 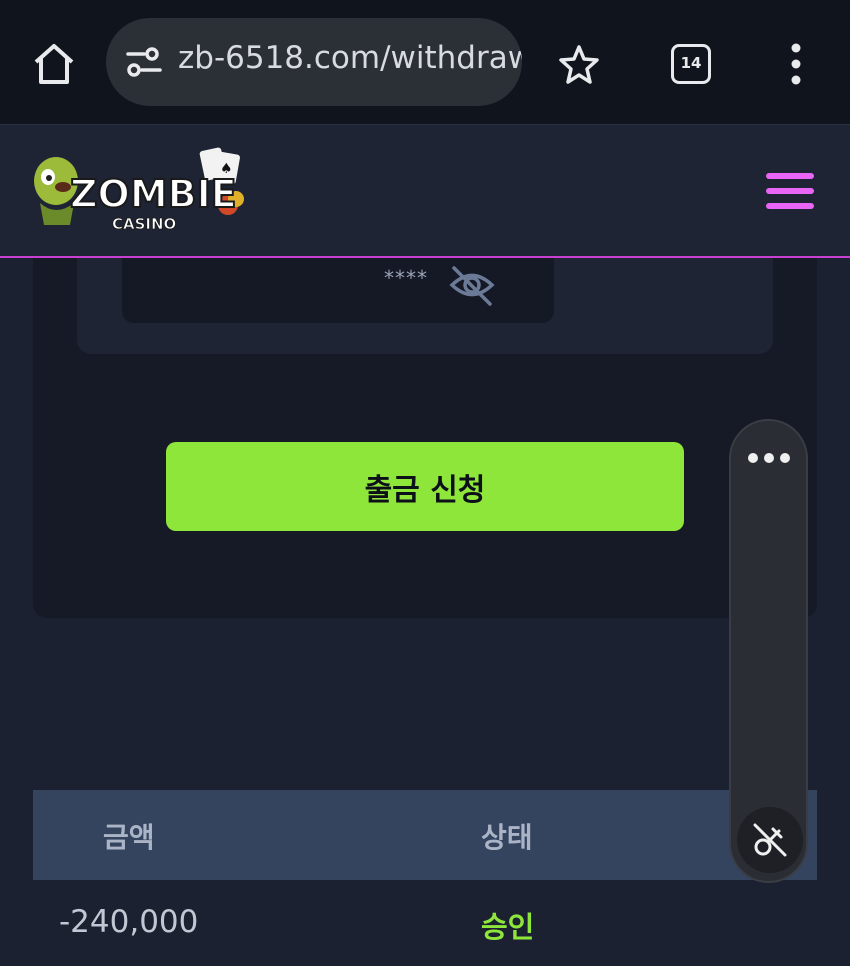 What do you see at coordinates (472, 285) in the screenshot?
I see `eye-off-icon` at bounding box center [472, 285].